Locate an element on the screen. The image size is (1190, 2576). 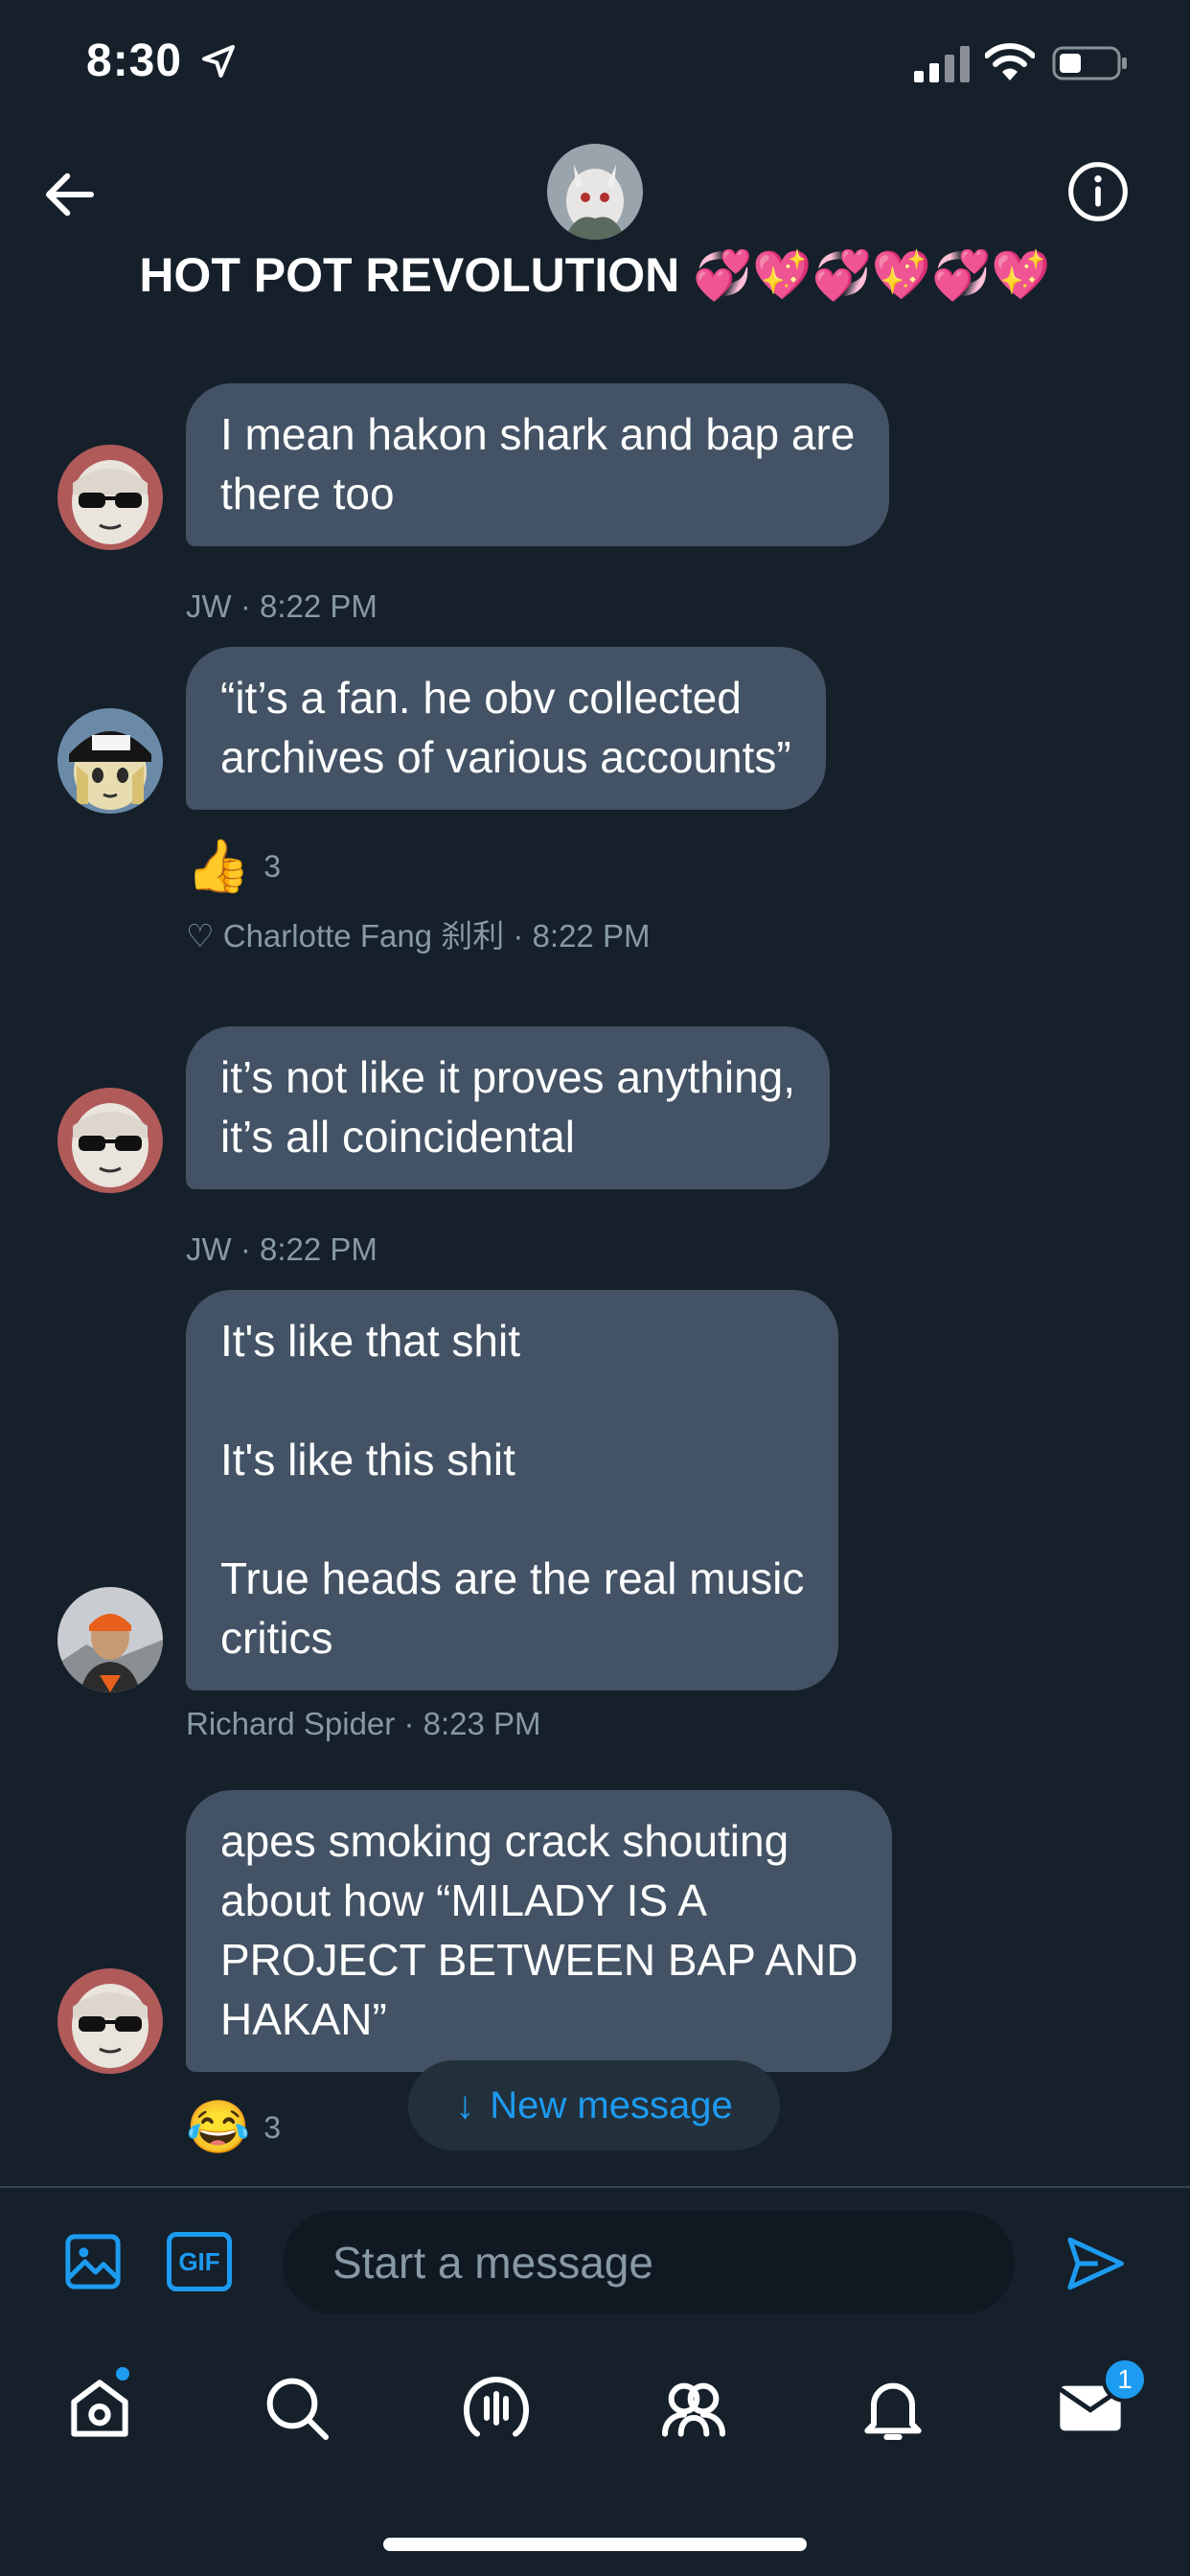
battery-icon is located at coordinates (1090, 63).